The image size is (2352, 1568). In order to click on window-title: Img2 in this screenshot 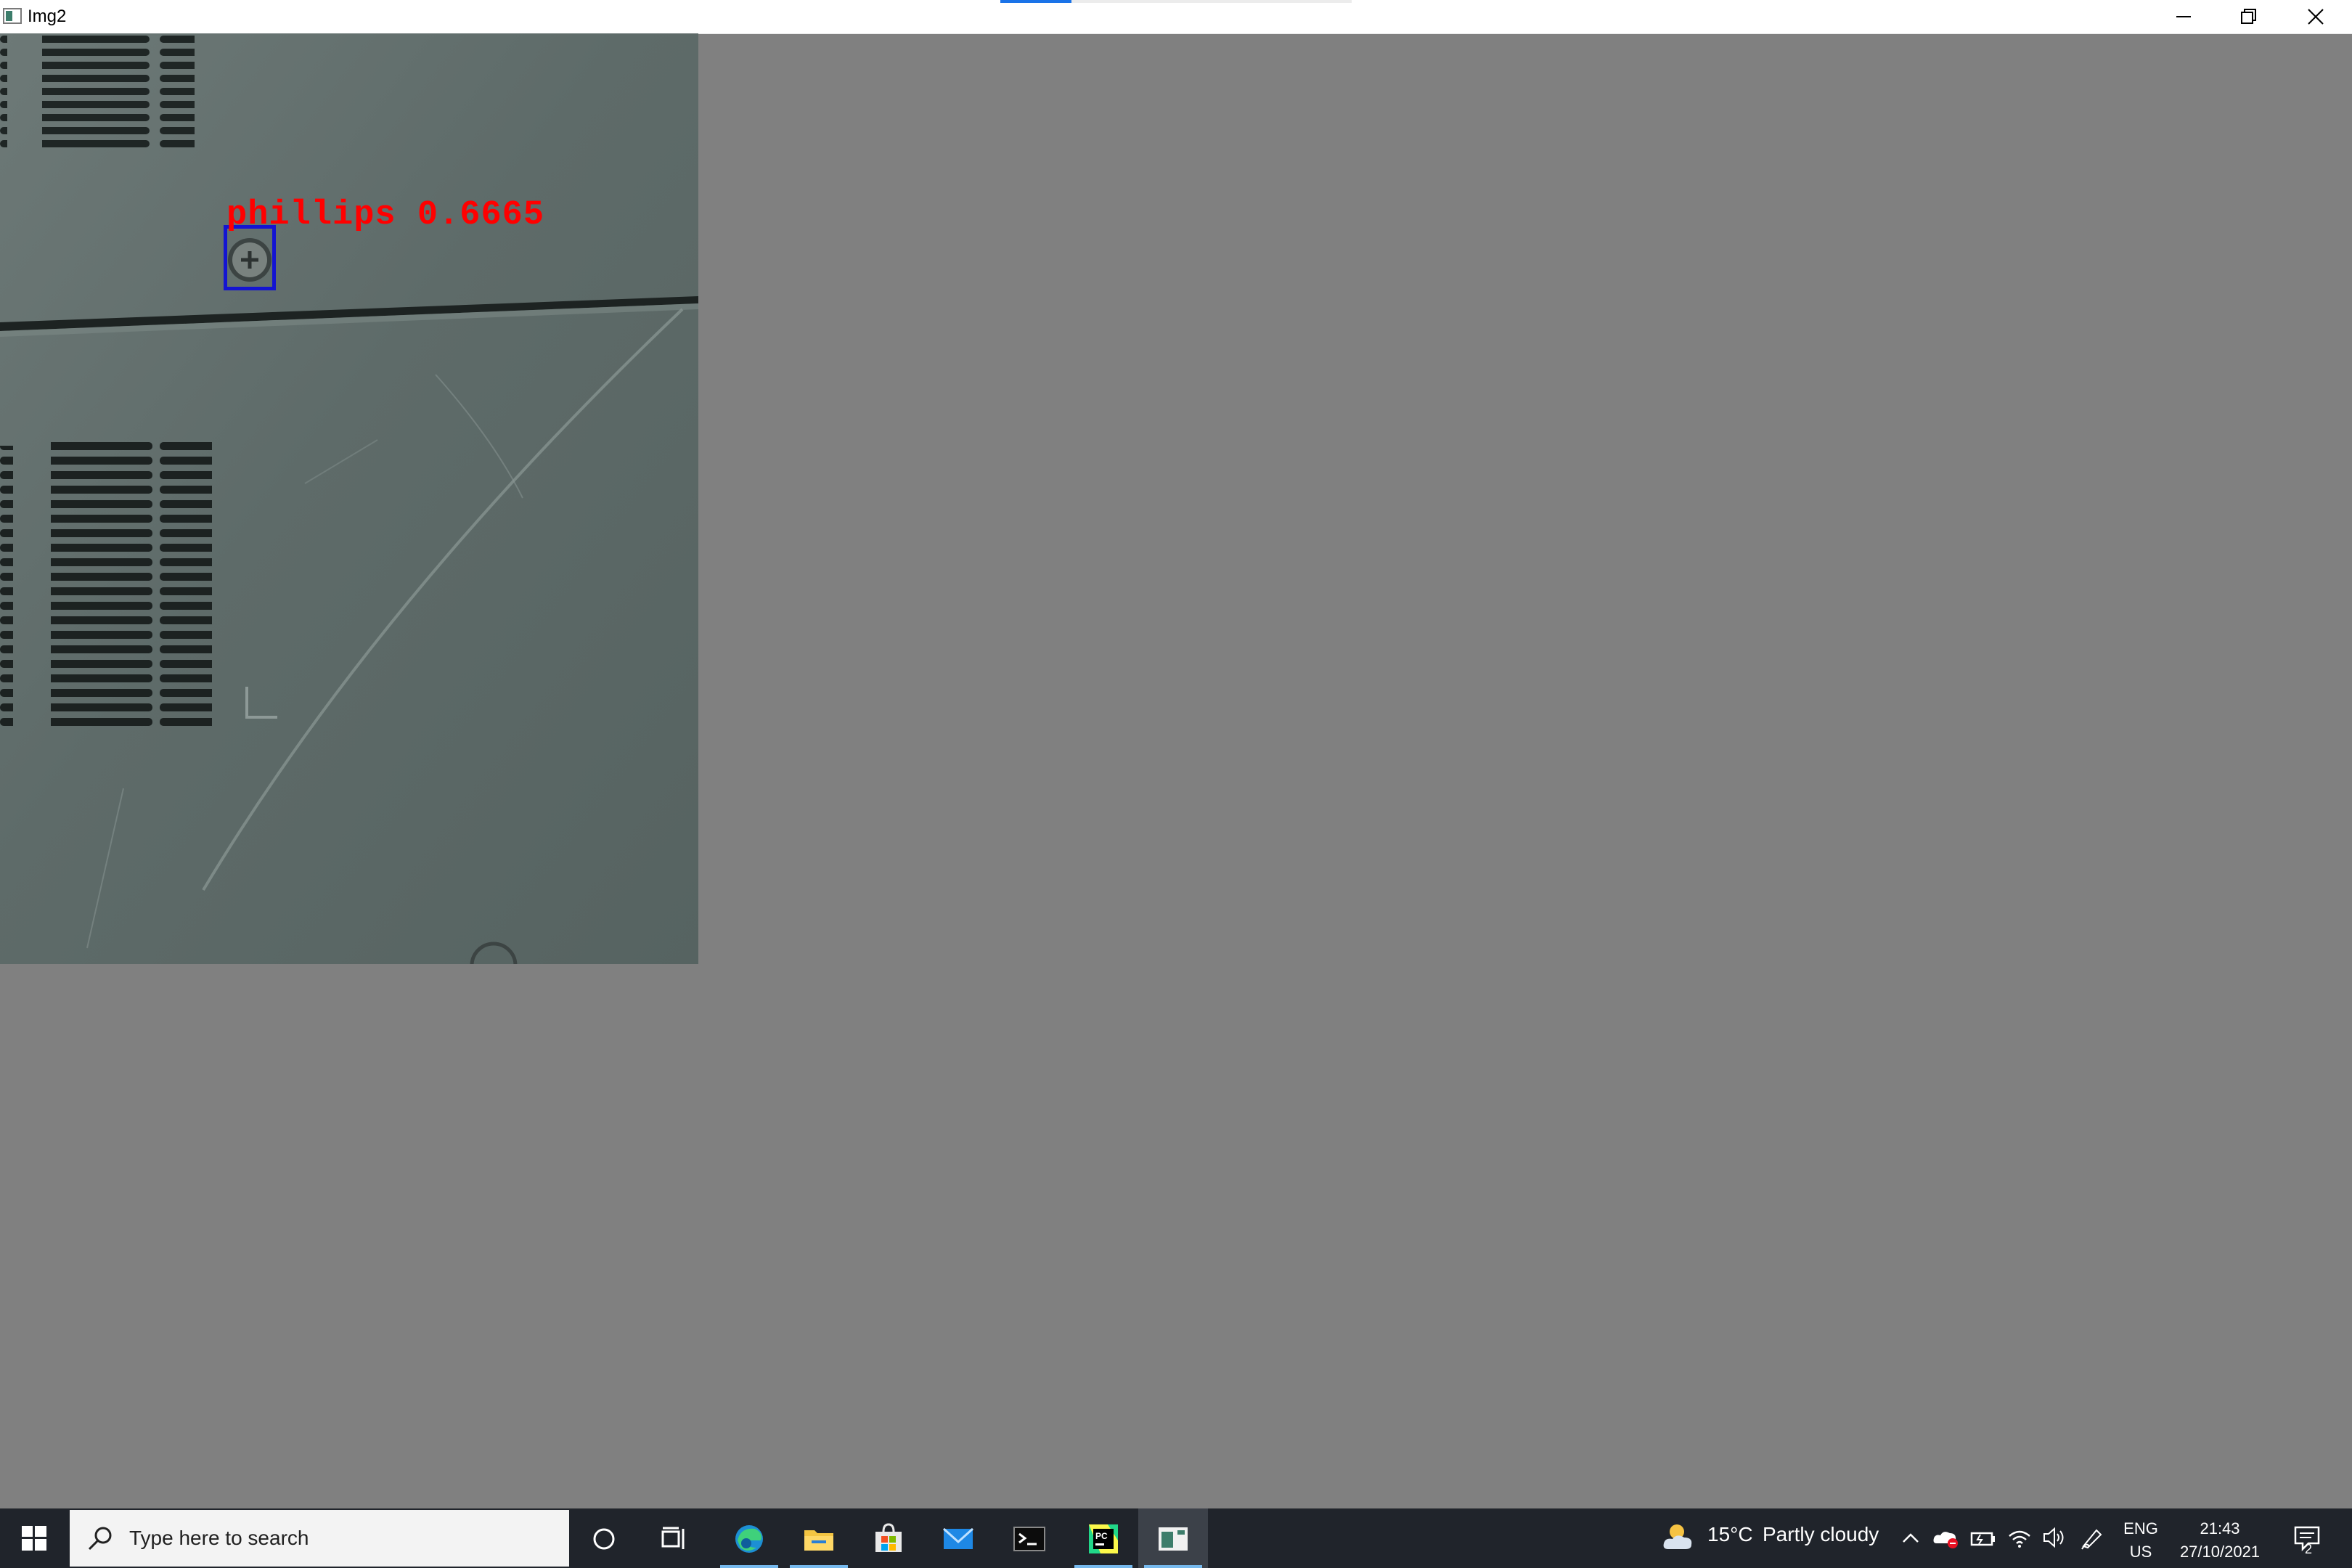, I will do `click(48, 17)`.